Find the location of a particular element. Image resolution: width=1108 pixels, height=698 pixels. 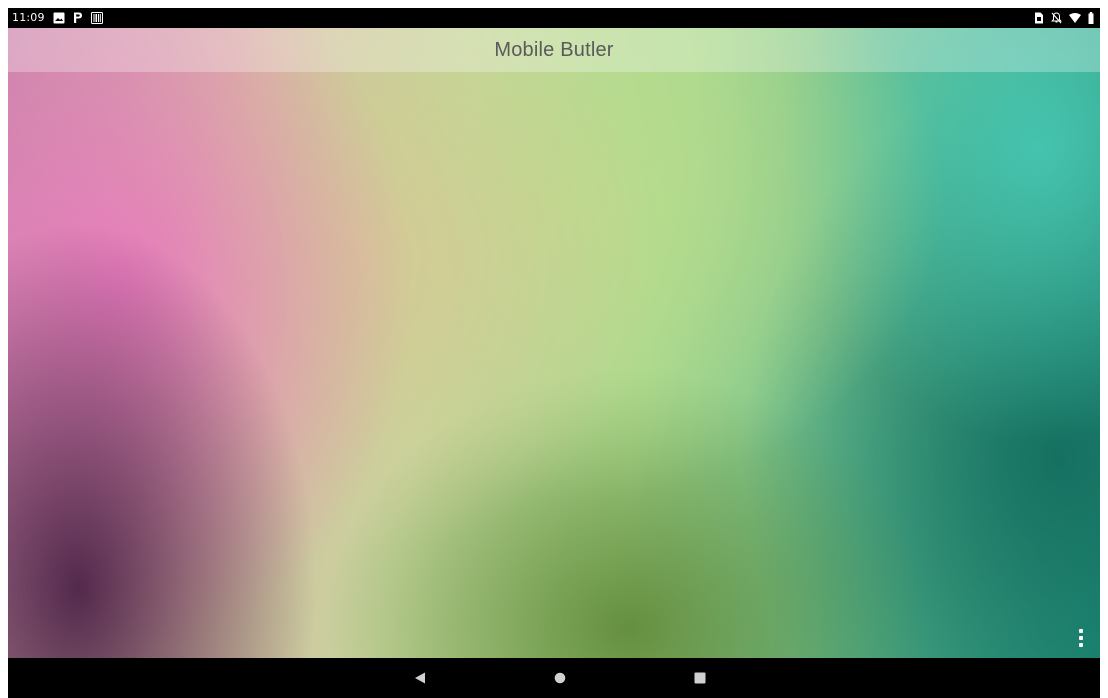

back-icon is located at coordinates (420, 678).